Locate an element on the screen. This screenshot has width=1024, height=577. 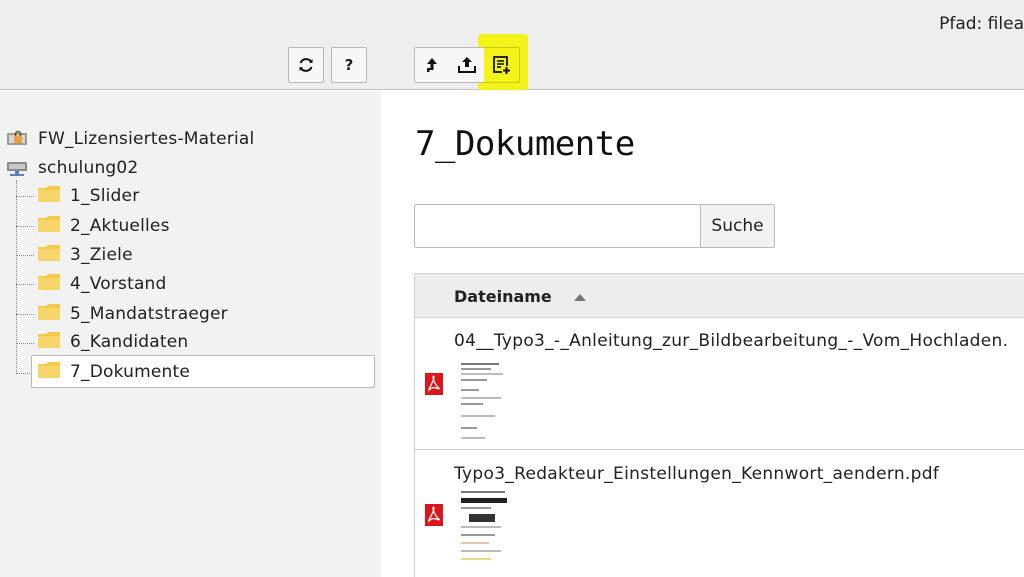
tree-folder-1-slider: 1_Slider is located at coordinates (88, 196).